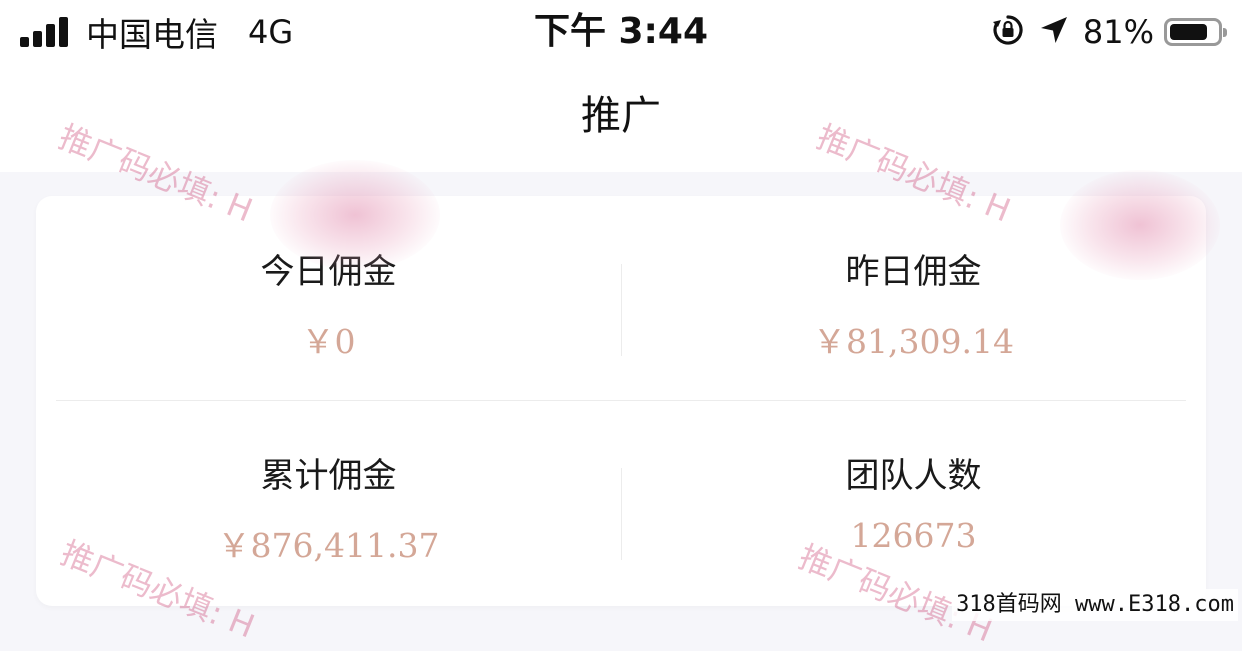 The image size is (1242, 651). Describe the element at coordinates (328, 476) in the screenshot. I see `stat-total-label: 累计佣金` at that location.